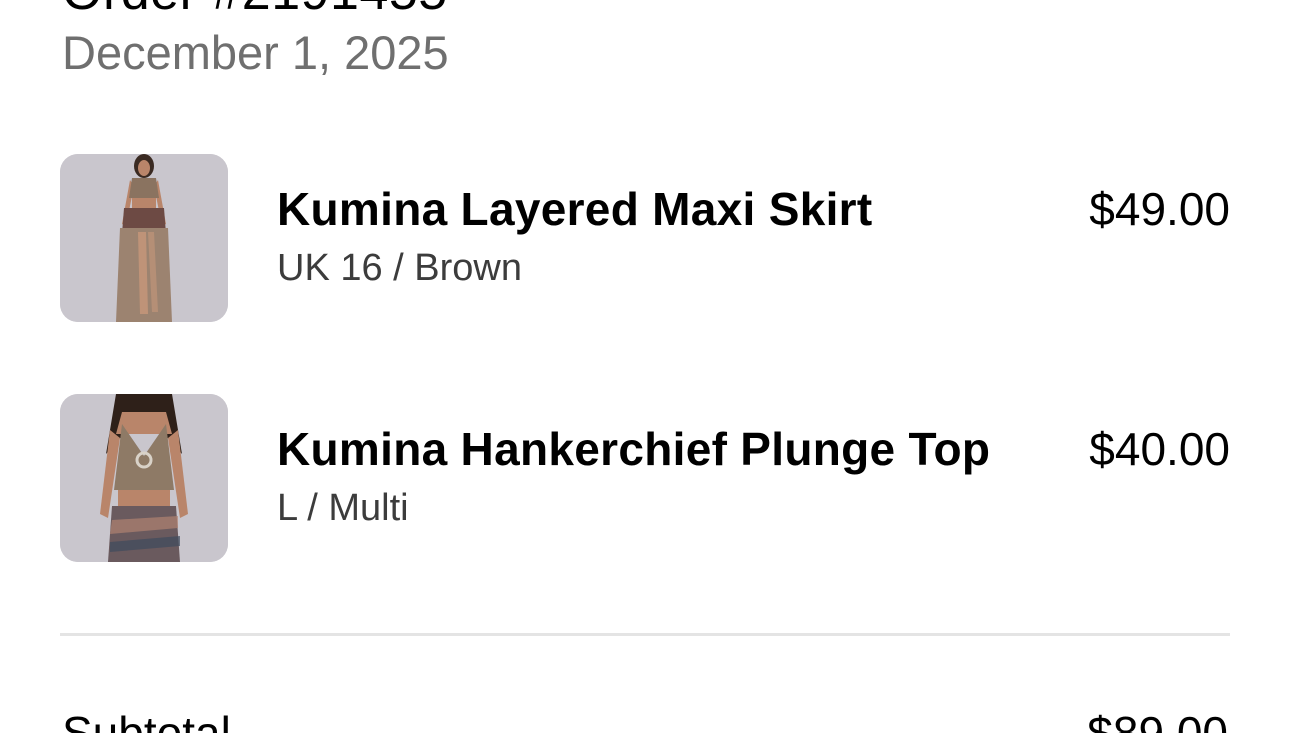 This screenshot has height=733, width=1290. I want to click on product-thumbnail-plunge-top, so click(144, 478).